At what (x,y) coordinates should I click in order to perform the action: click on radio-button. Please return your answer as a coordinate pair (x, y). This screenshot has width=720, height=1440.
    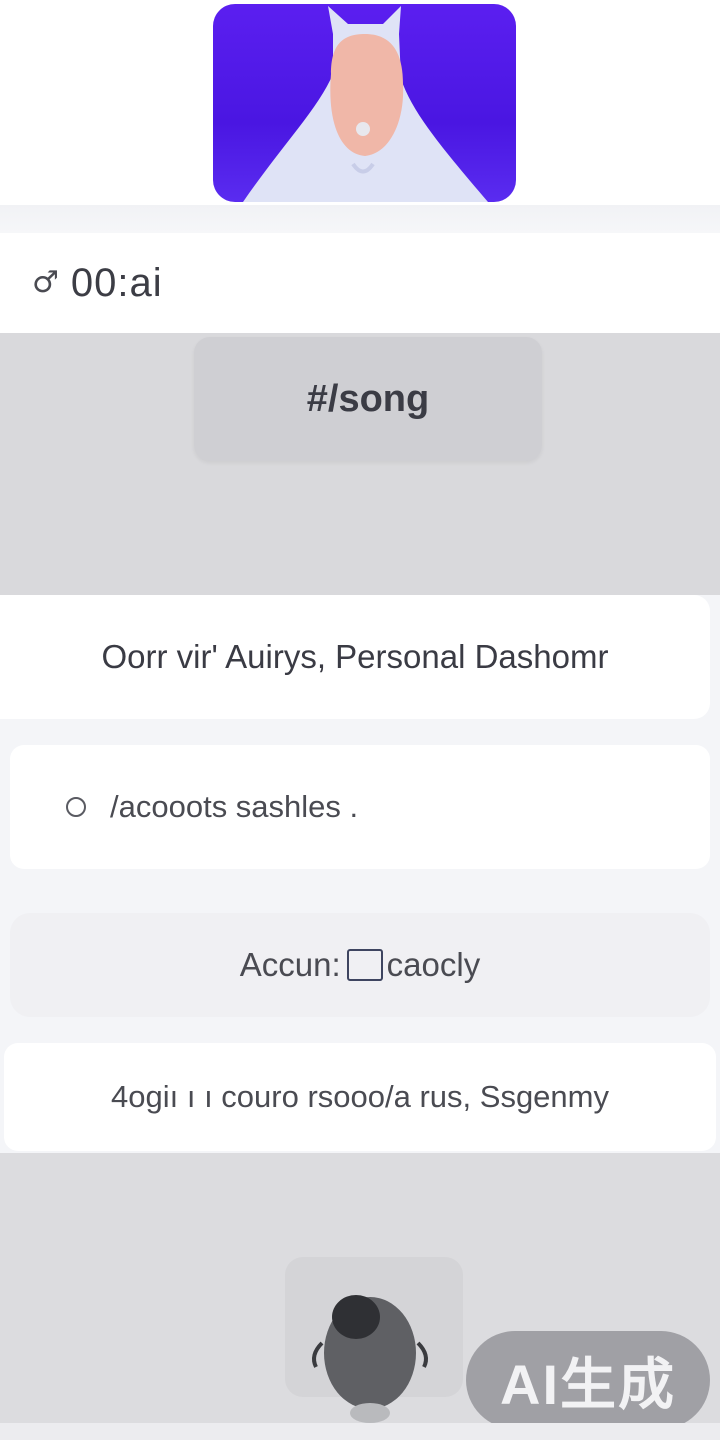
    Looking at the image, I should click on (76, 807).